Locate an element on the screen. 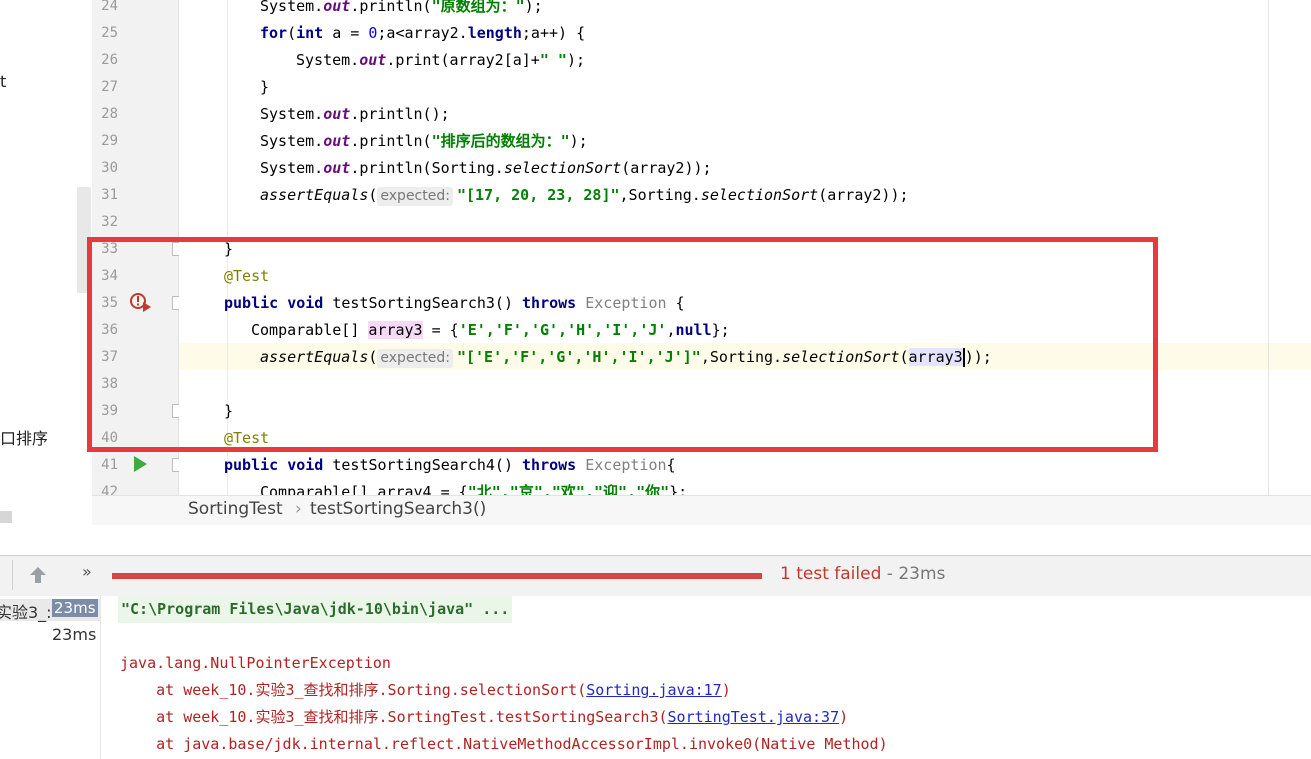 This screenshot has height=759, width=1311. line-number: 27 is located at coordinates (109, 87).